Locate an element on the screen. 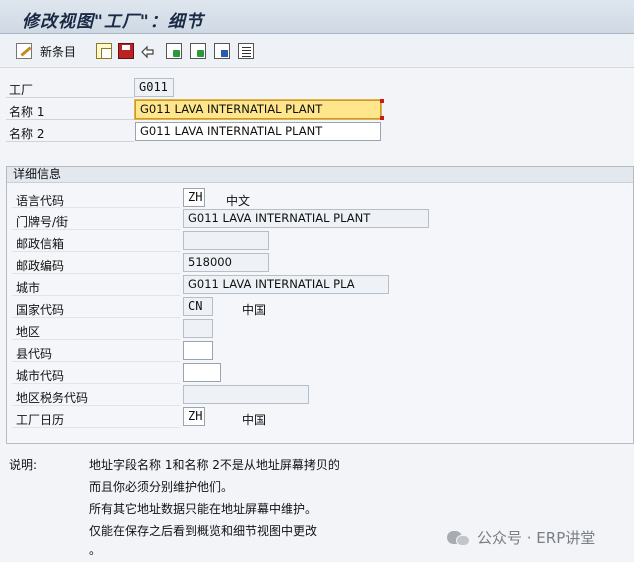 The image size is (634, 562). factory-calendar-input: ZH is located at coordinates (194, 416).